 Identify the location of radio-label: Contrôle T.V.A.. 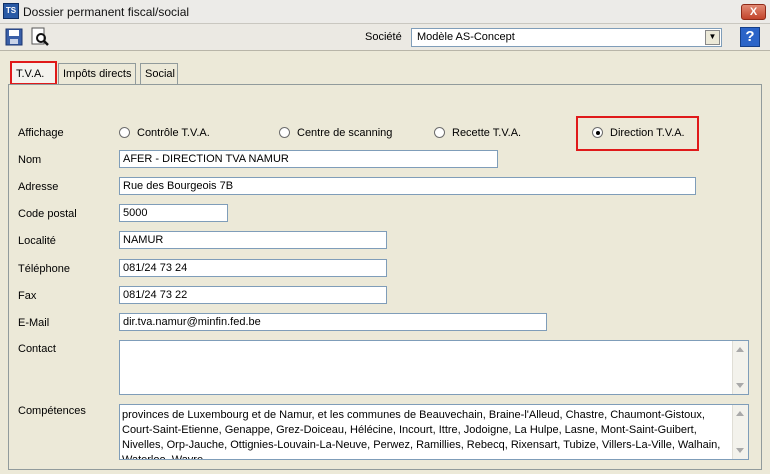
(173, 133).